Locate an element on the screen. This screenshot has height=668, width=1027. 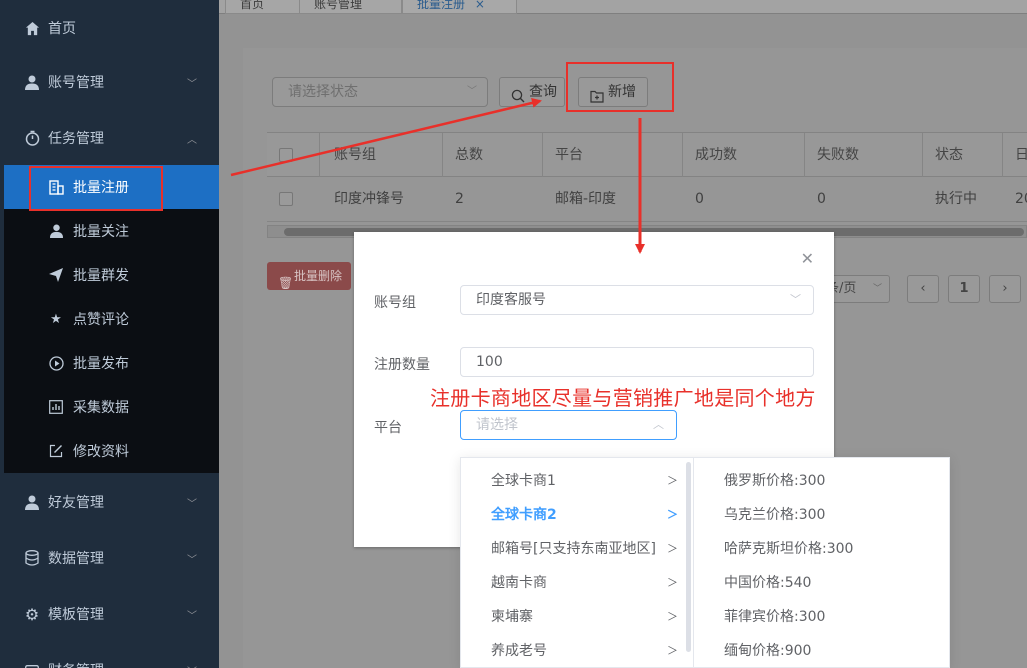
star-icon: ★ is located at coordinates (56, 319).